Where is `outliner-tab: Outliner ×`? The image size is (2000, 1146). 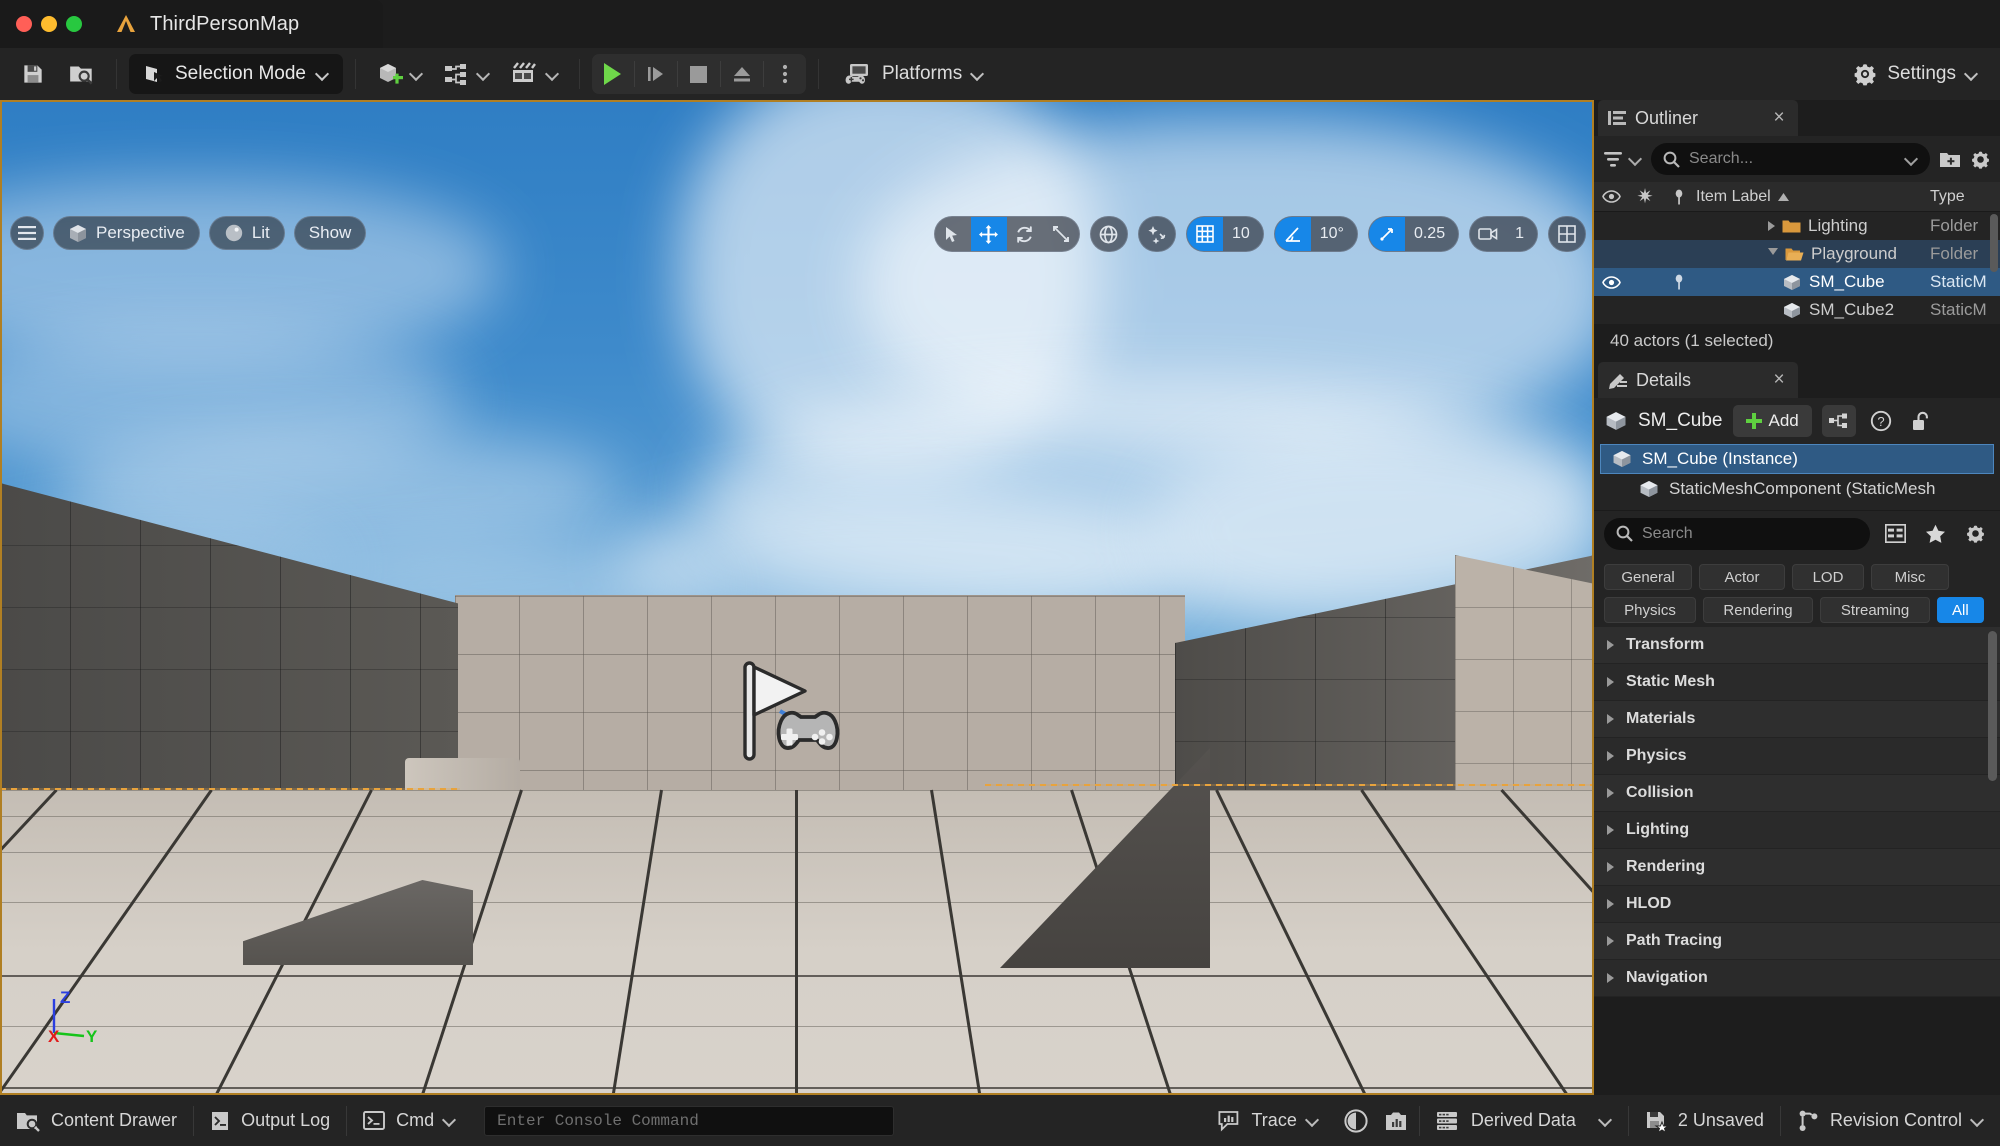
outliner-tab: Outliner × is located at coordinates (1698, 118).